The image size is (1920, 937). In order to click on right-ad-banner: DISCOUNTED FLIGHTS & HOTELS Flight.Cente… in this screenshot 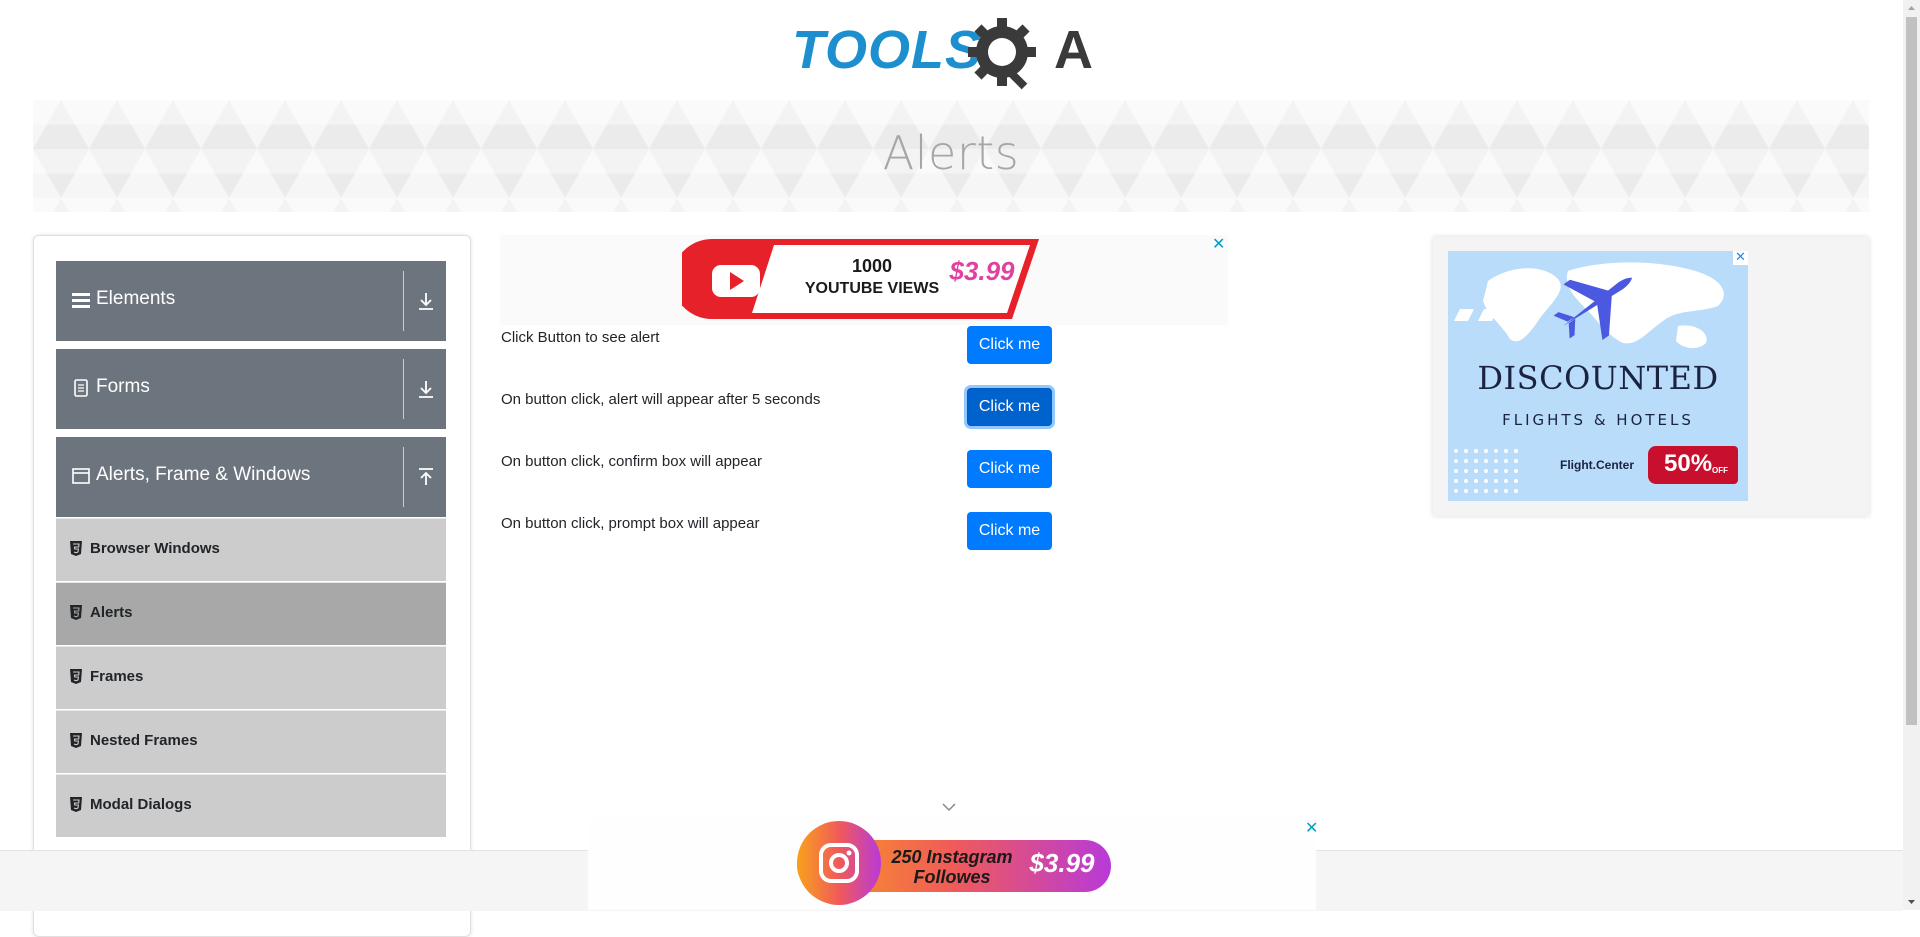, I will do `click(1651, 376)`.